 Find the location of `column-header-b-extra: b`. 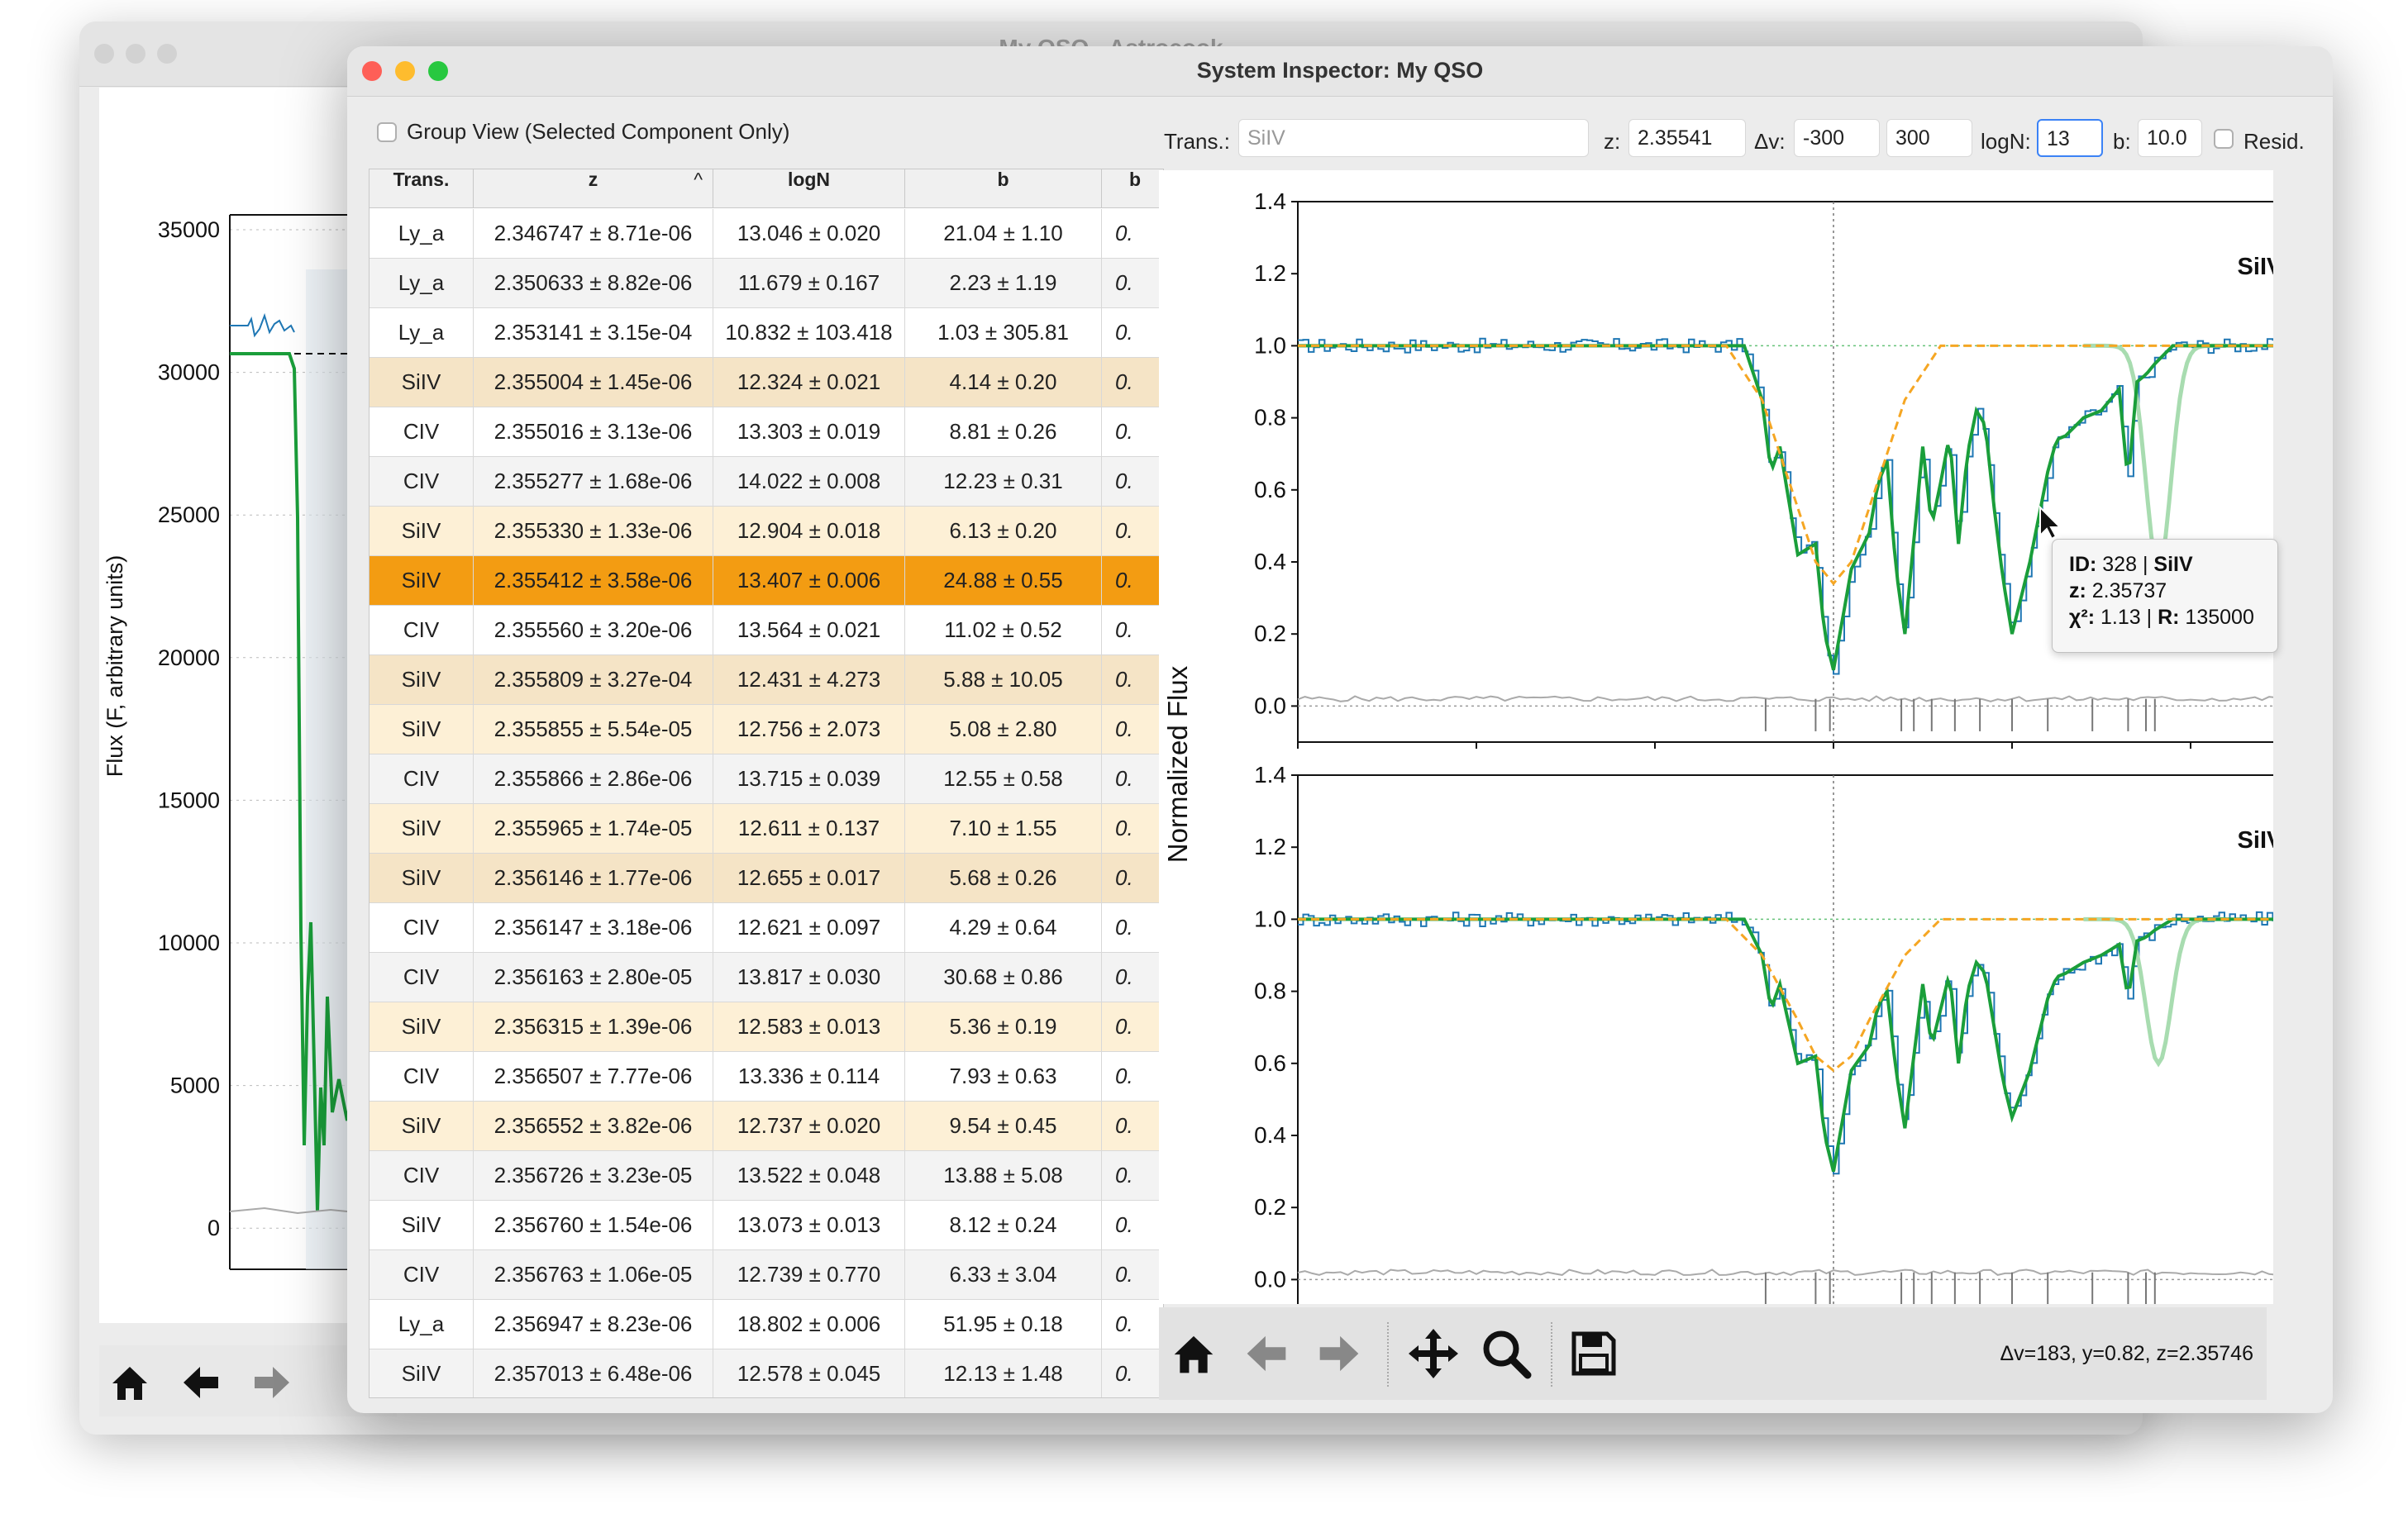

column-header-b-extra: b is located at coordinates (1132, 188).